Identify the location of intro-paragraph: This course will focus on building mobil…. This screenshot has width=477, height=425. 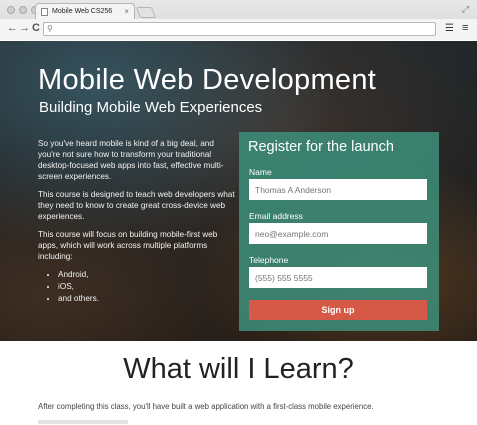
(128, 245).